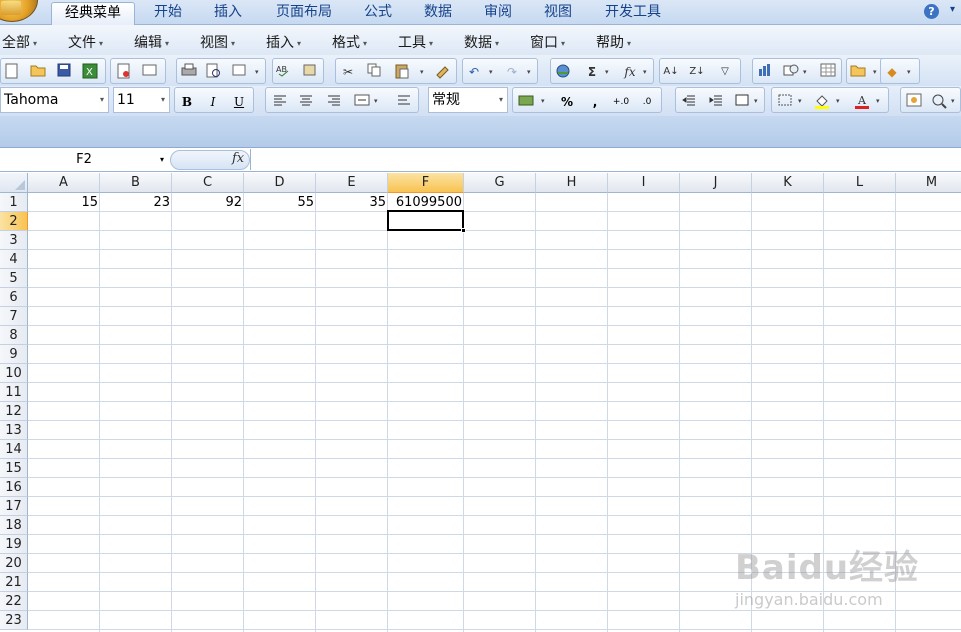 This screenshot has height=632, width=961. What do you see at coordinates (141, 100) in the screenshot?
I see `font-size-select: 11 ▾` at bounding box center [141, 100].